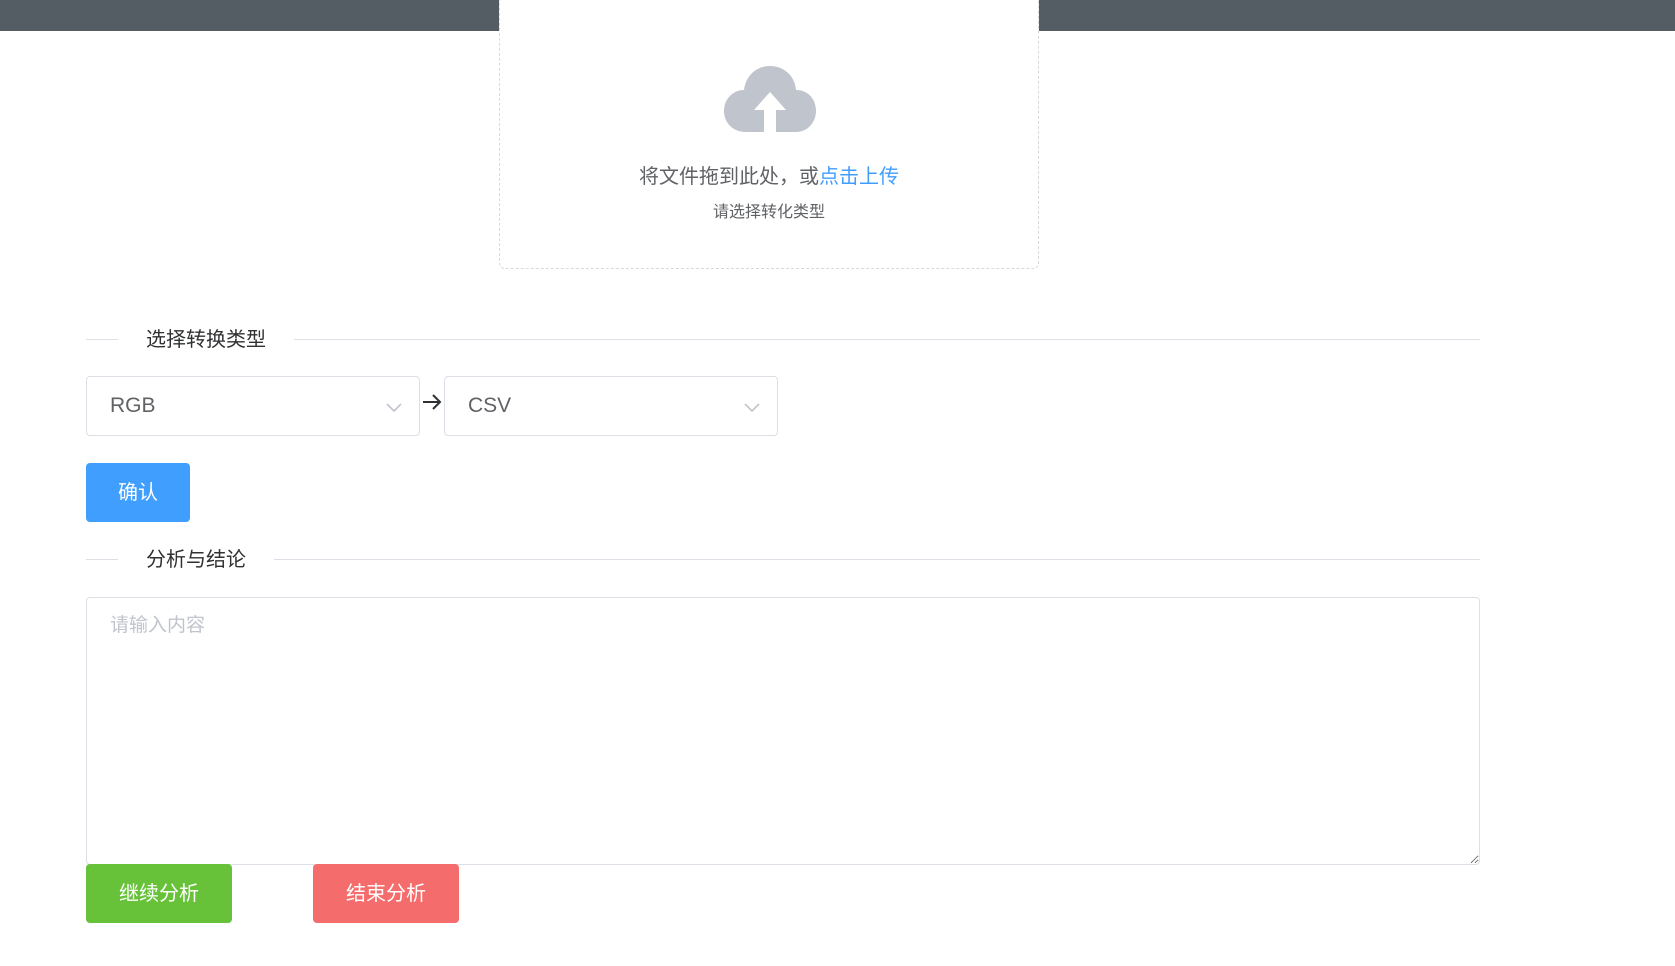 This screenshot has width=1675, height=966. Describe the element at coordinates (138, 492) in the screenshot. I see `confirm-button: 确认` at that location.